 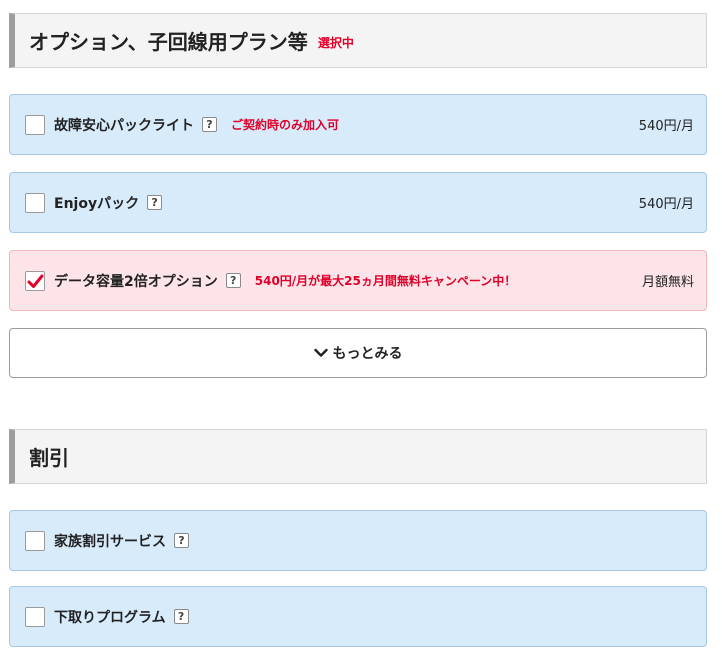 I want to click on option-label: 故障安心パックライト, so click(x=124, y=125).